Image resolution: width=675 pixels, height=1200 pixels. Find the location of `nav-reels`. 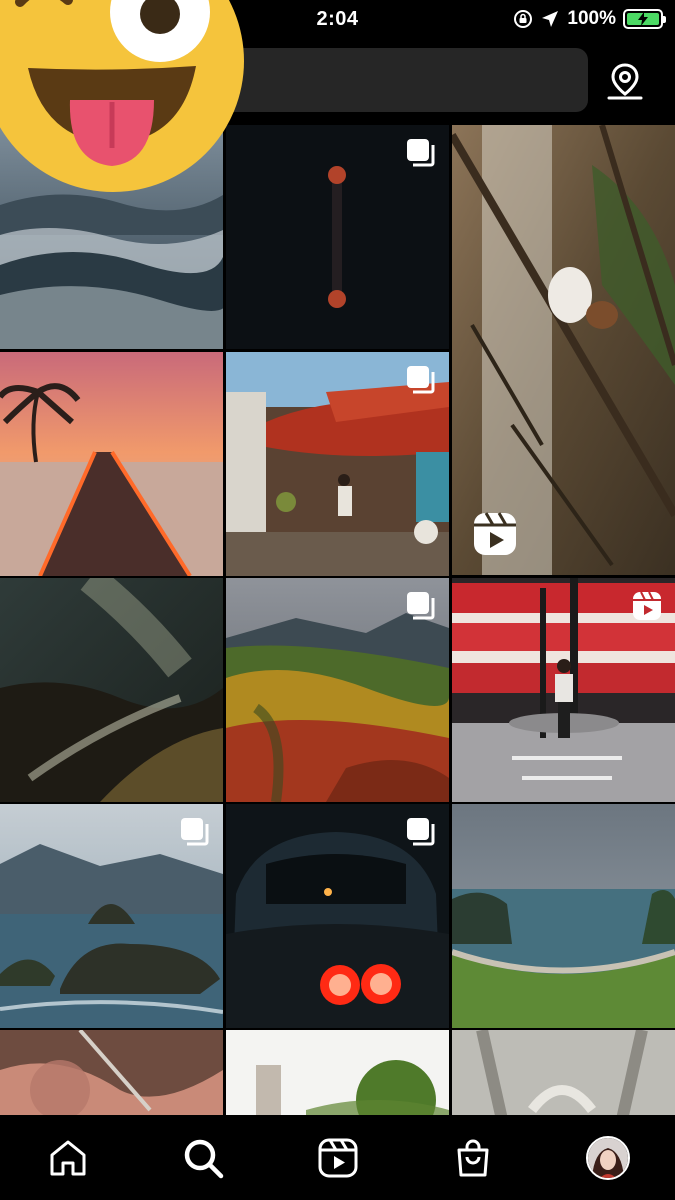

nav-reels is located at coordinates (338, 1158).